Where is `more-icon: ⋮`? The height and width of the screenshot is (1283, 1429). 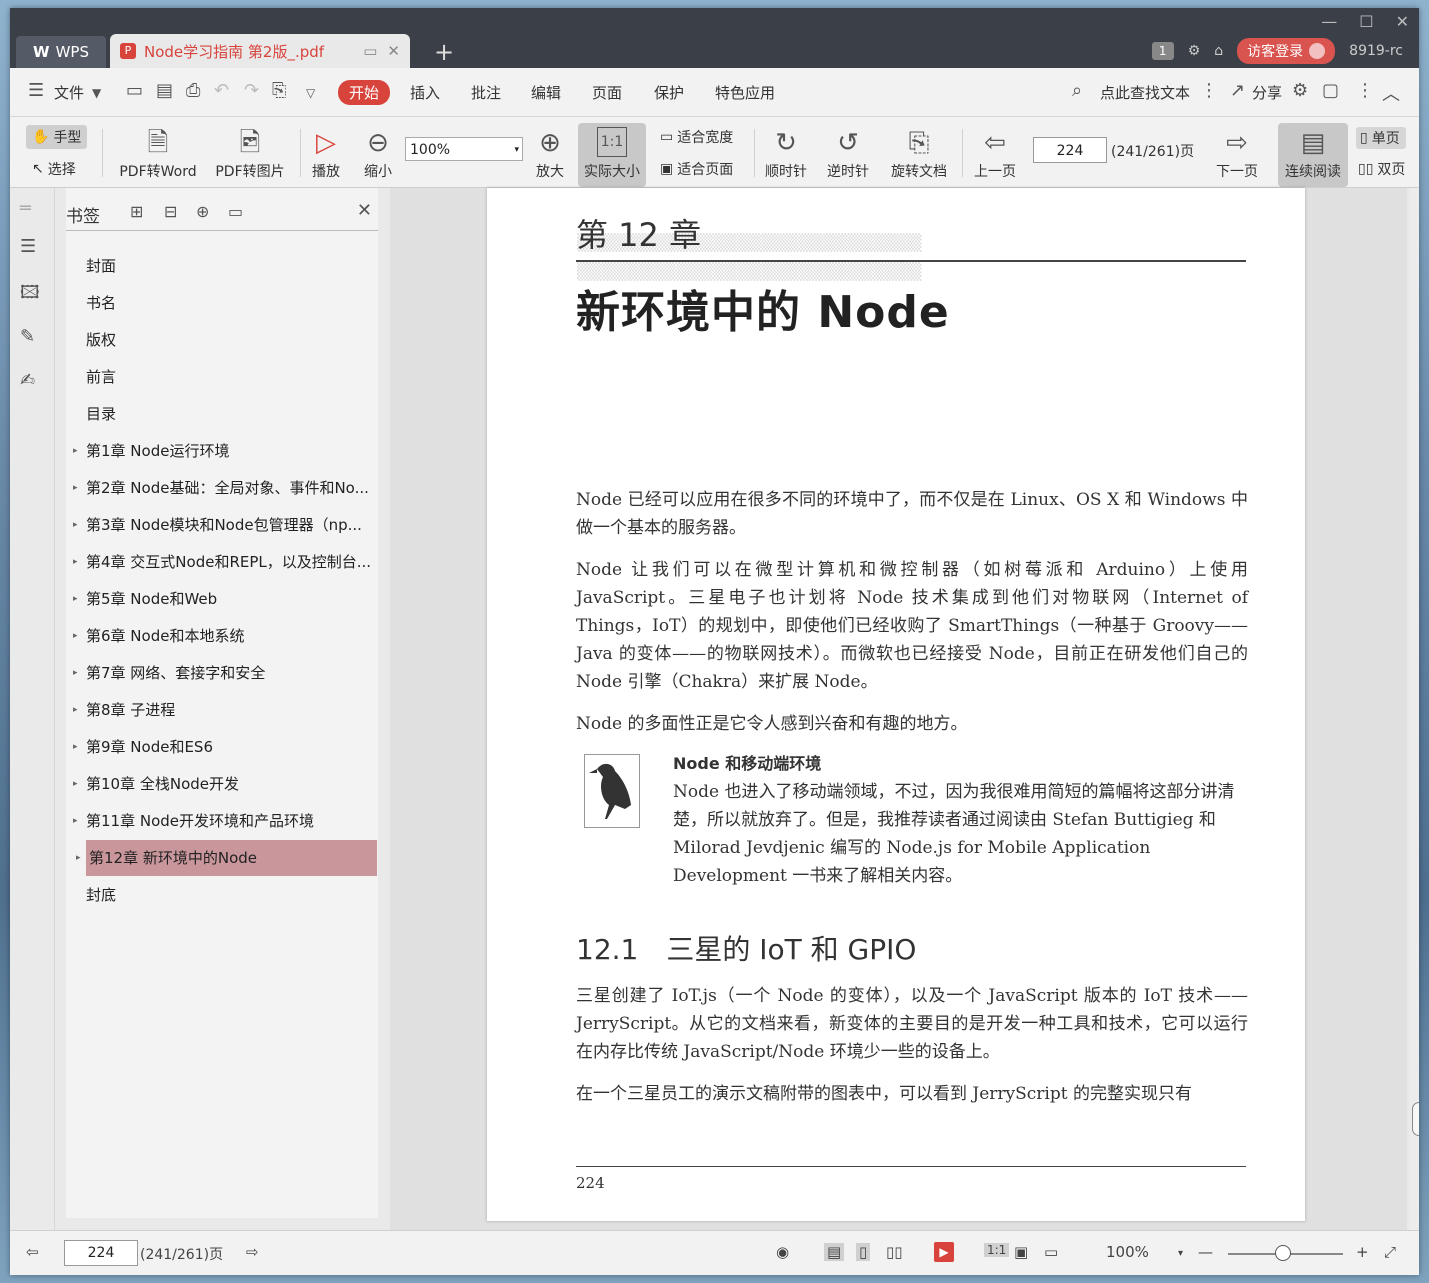
more-icon: ⋮ is located at coordinates (1365, 90).